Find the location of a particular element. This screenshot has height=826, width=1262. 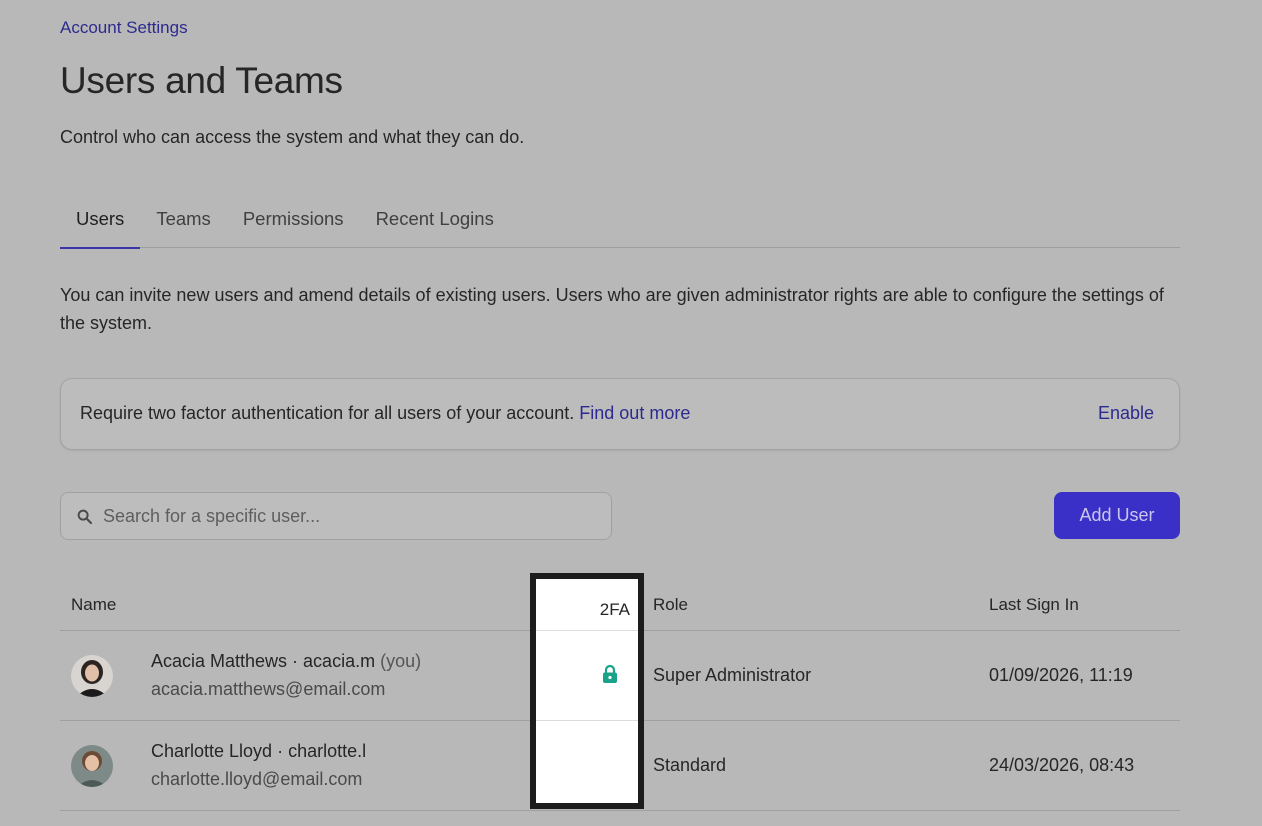

two-factor-column-highlight: 2FA is located at coordinates (587, 691).